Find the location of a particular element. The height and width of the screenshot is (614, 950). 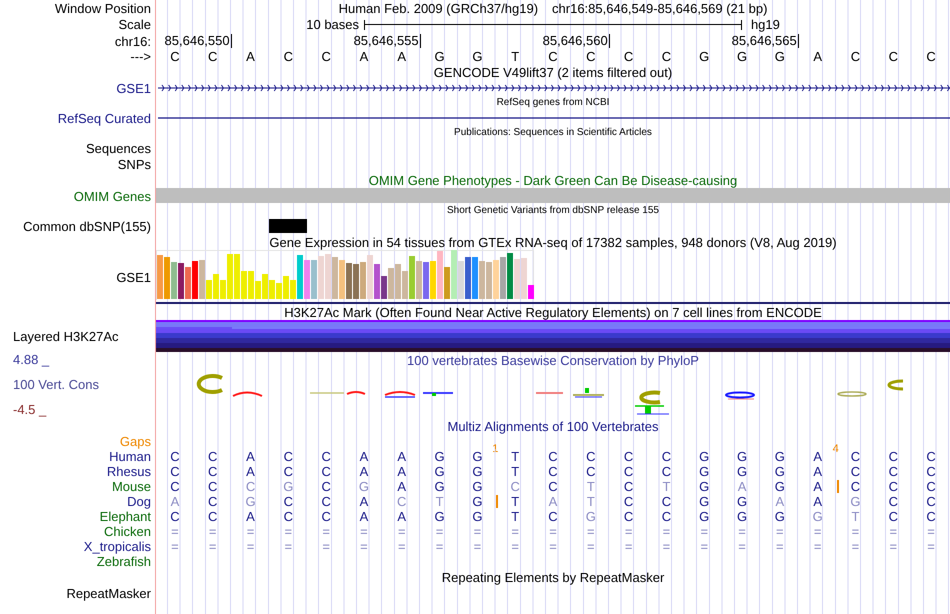

strand-label: ---> is located at coordinates (140, 56).